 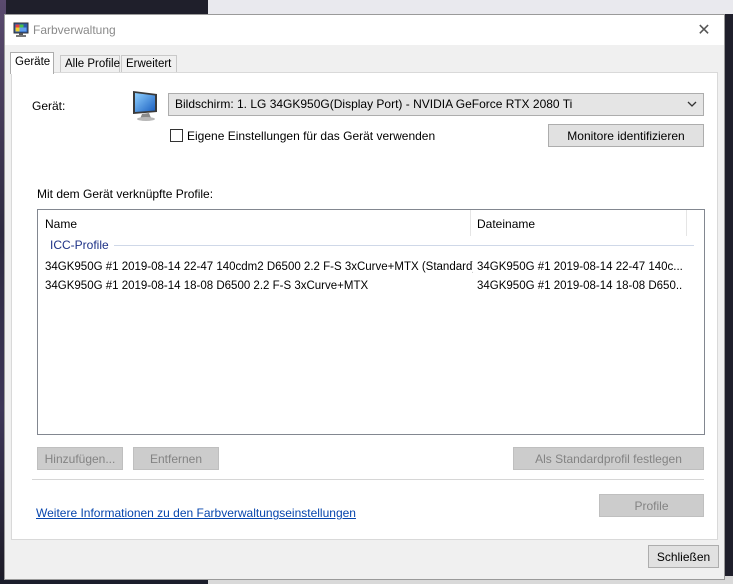 I want to click on remove-profile-button: Entfernen, so click(x=176, y=458).